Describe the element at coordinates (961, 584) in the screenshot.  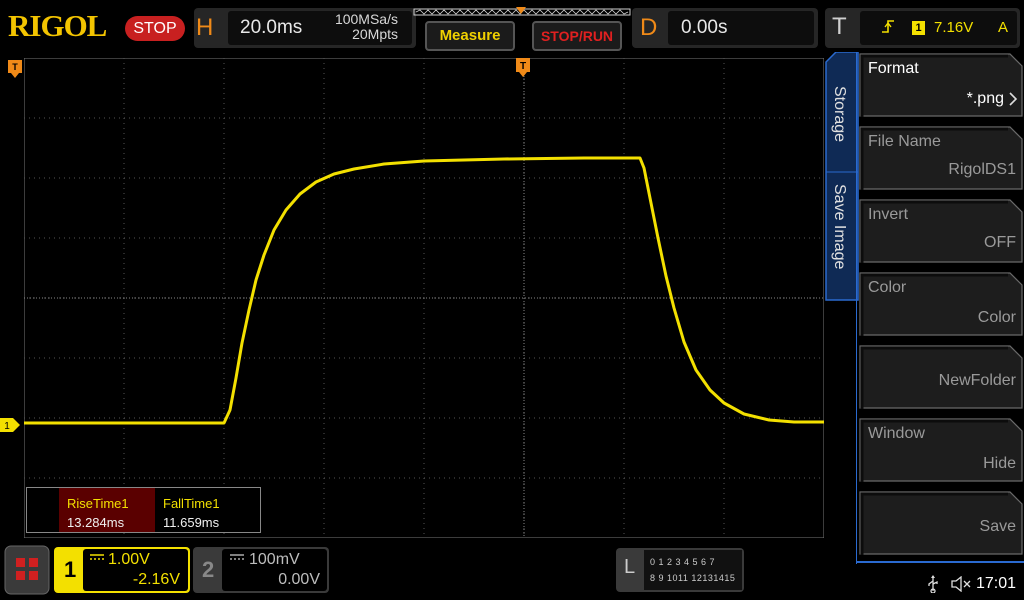
I see `mute-icon` at that location.